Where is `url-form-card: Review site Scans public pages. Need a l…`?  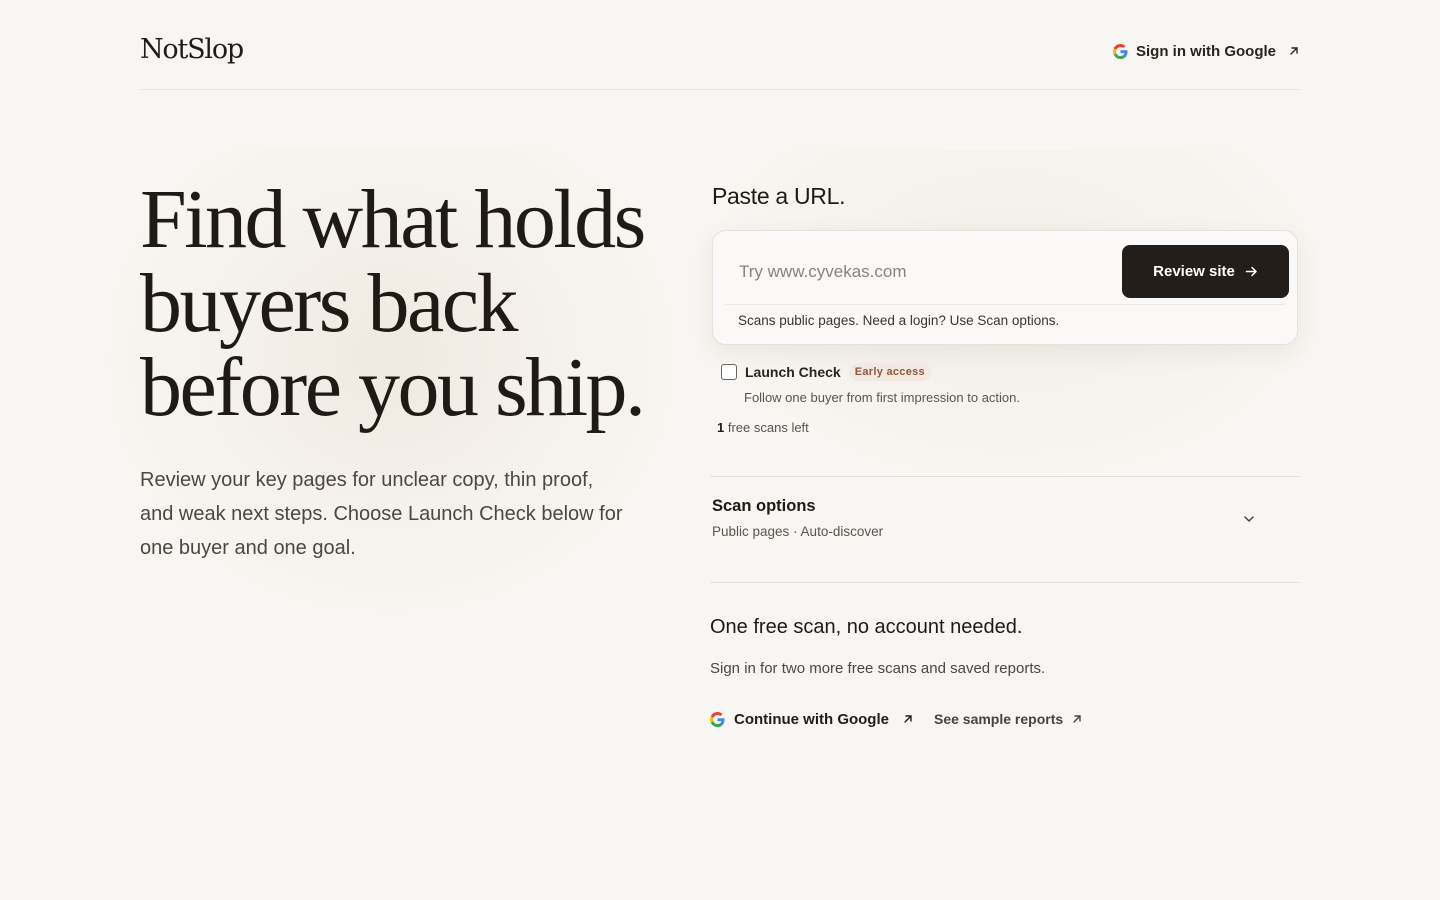 url-form-card: Review site Scans public pages. Need a l… is located at coordinates (1005, 287).